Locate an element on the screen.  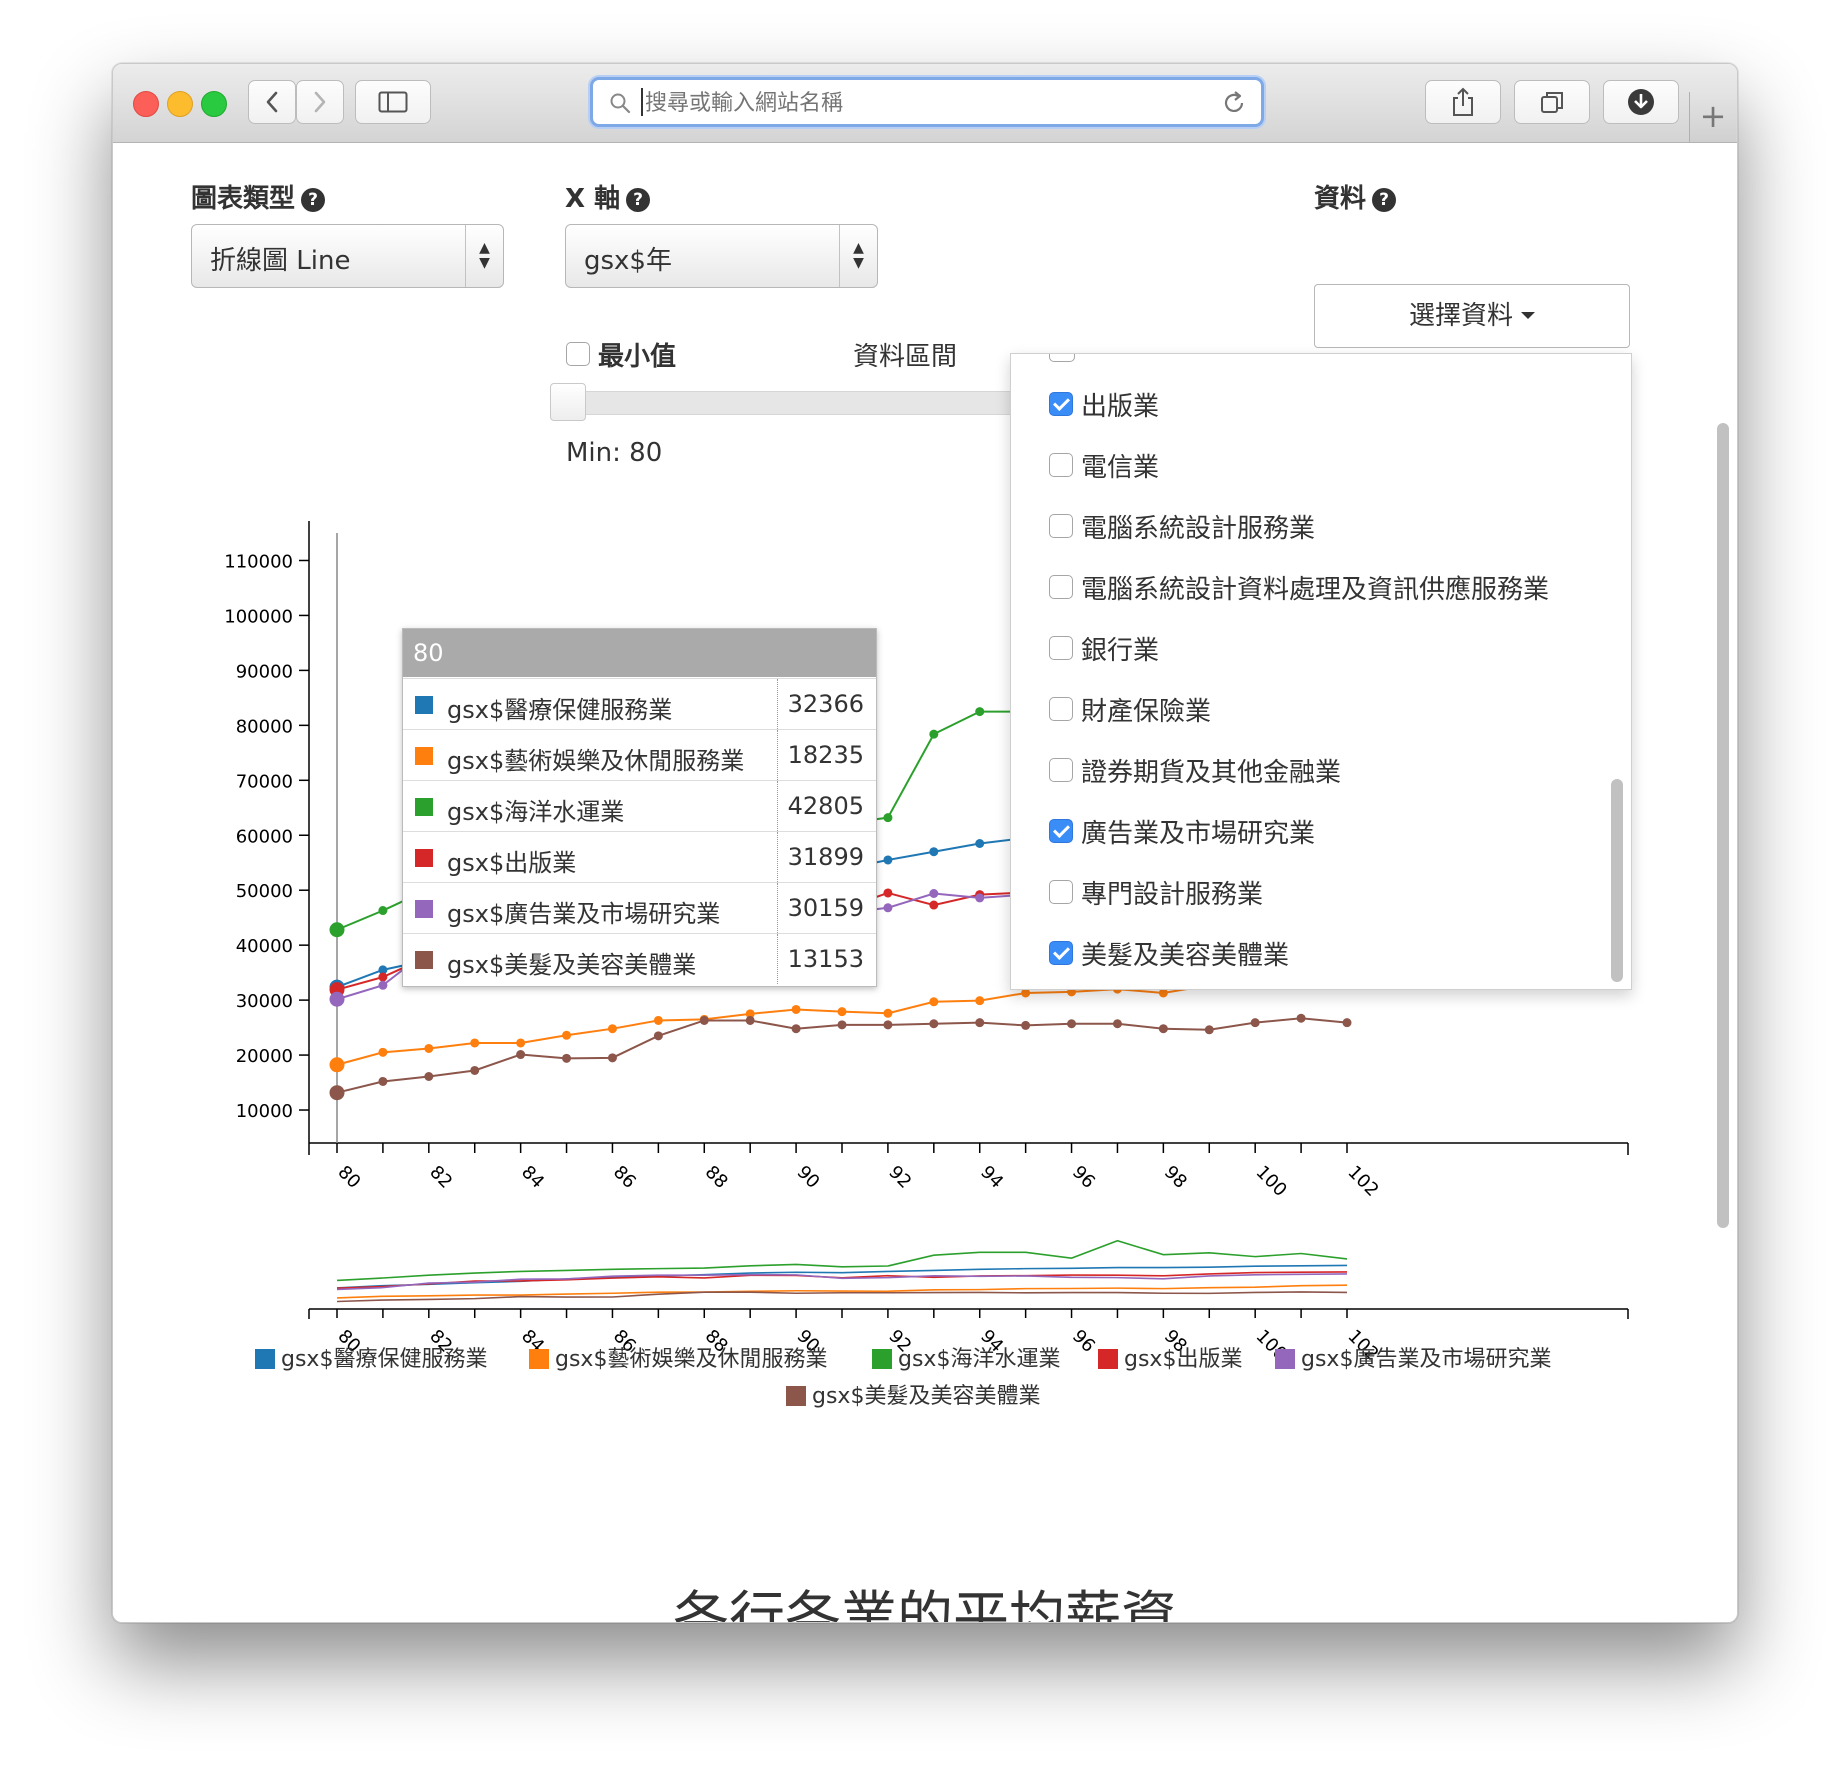
partial-checkbox is located at coordinates (1062, 358).